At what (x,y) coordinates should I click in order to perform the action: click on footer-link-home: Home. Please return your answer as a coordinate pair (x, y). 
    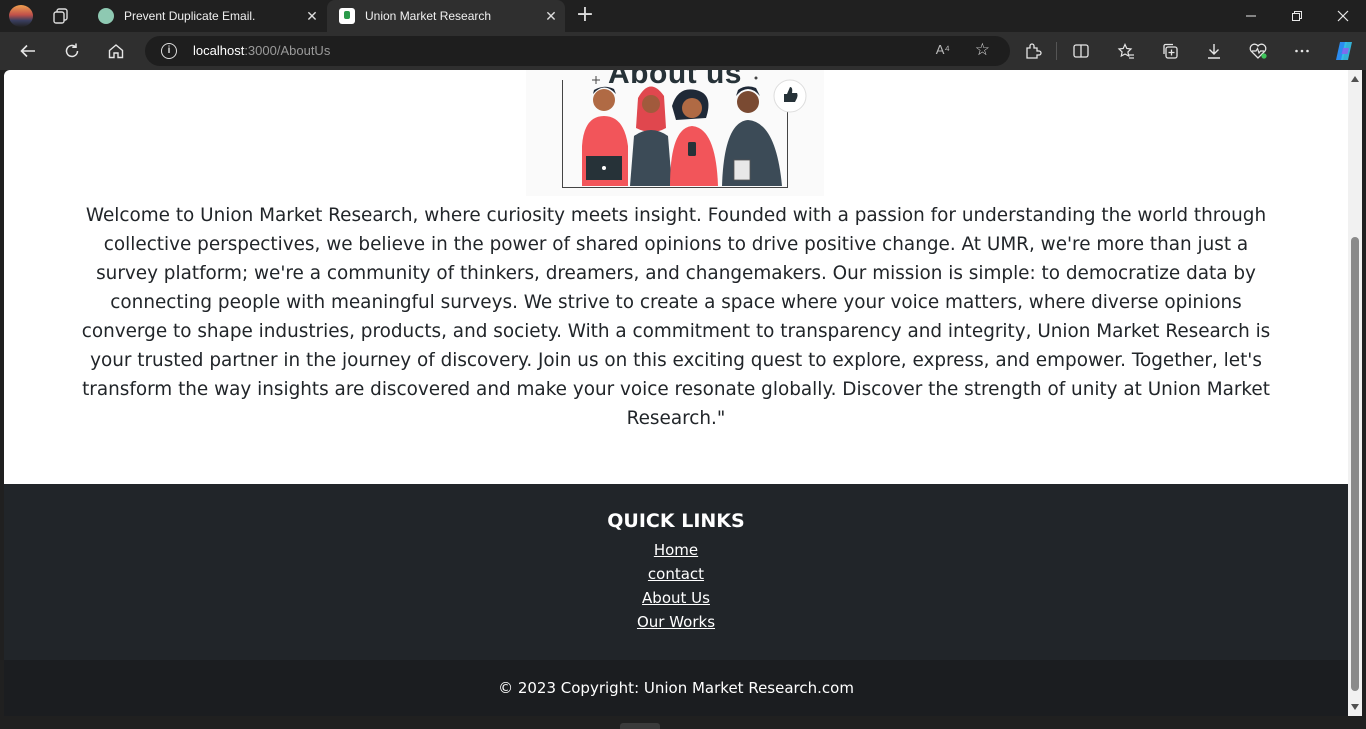
    Looking at the image, I should click on (676, 550).